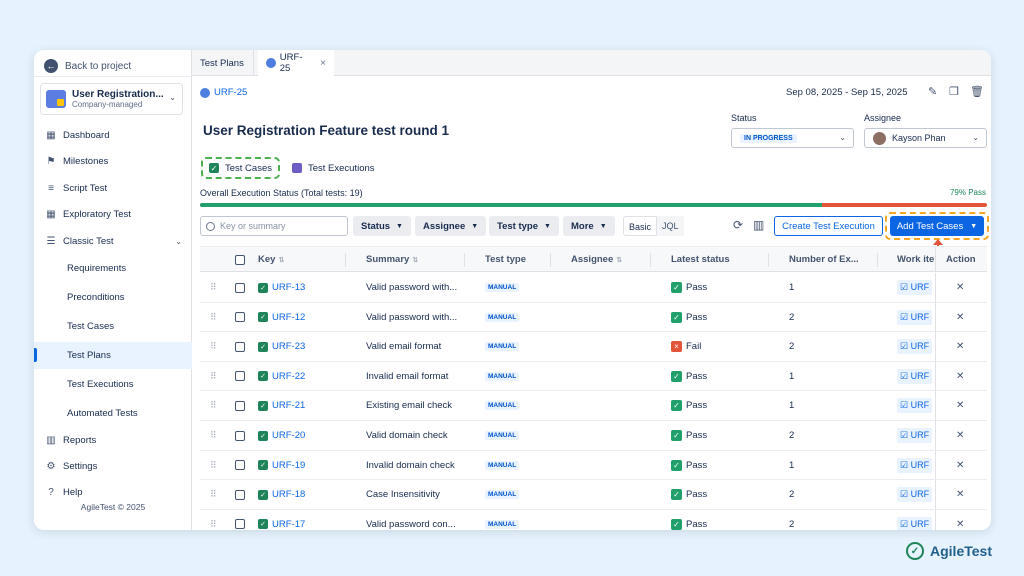  What do you see at coordinates (113, 489) in the screenshot?
I see `sidebar-item-help: ? Help` at bounding box center [113, 489].